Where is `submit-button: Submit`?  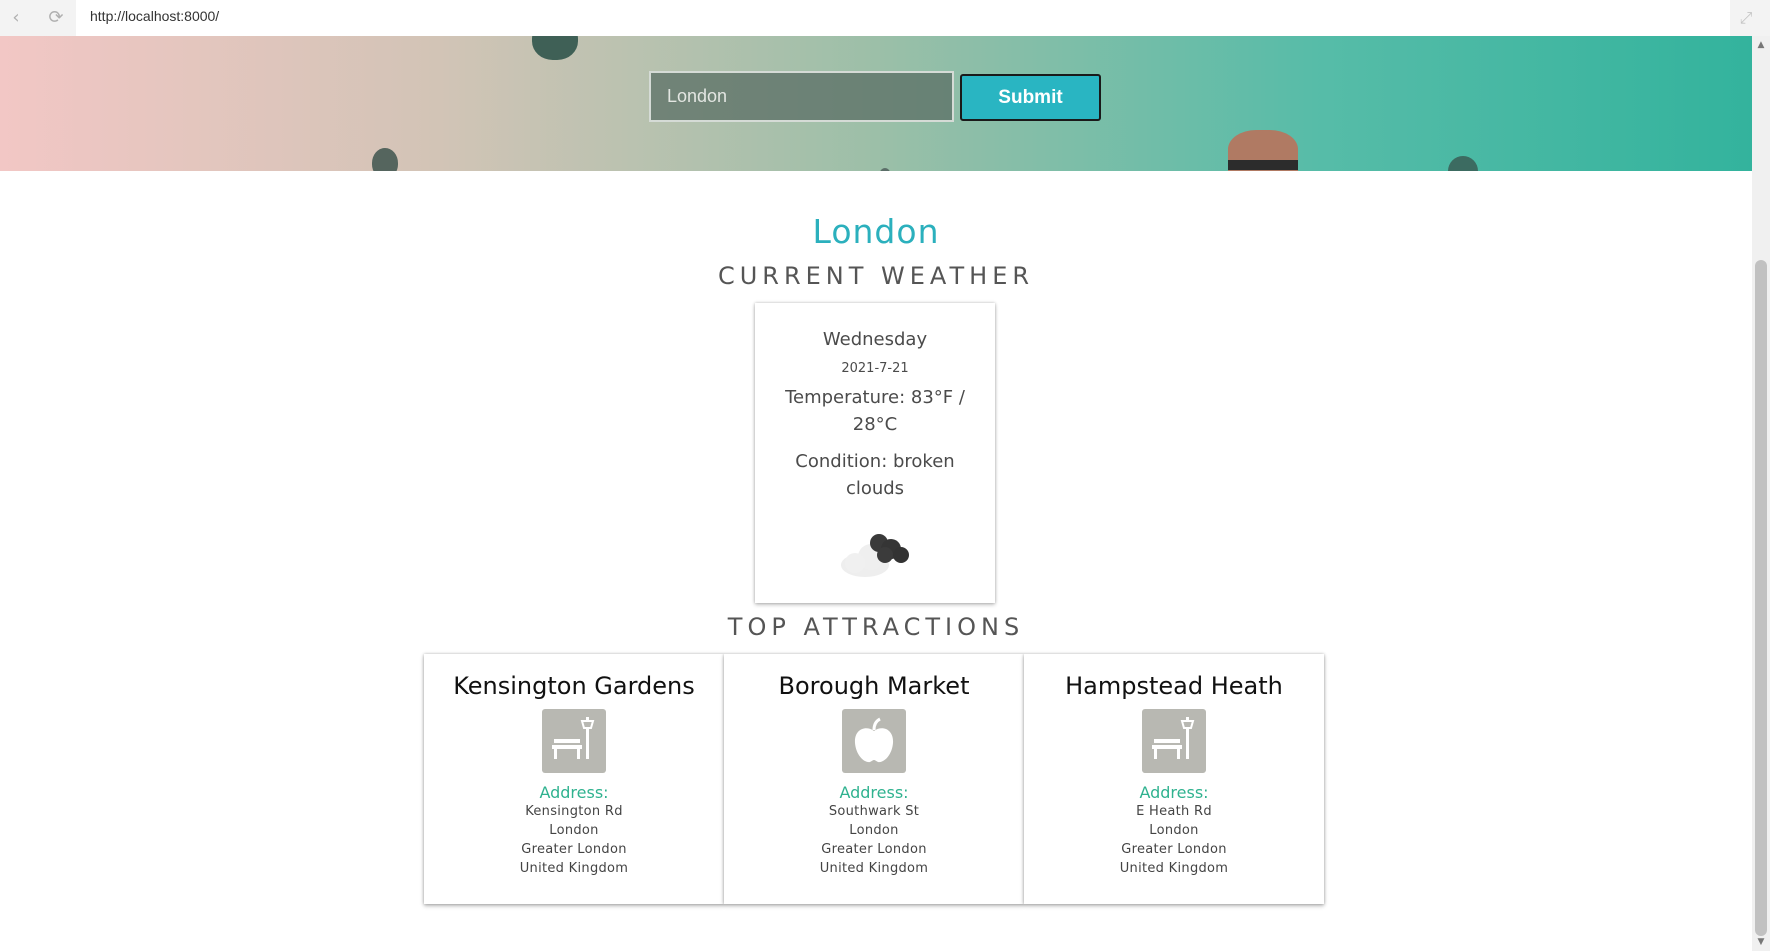
submit-button: Submit is located at coordinates (1030, 97).